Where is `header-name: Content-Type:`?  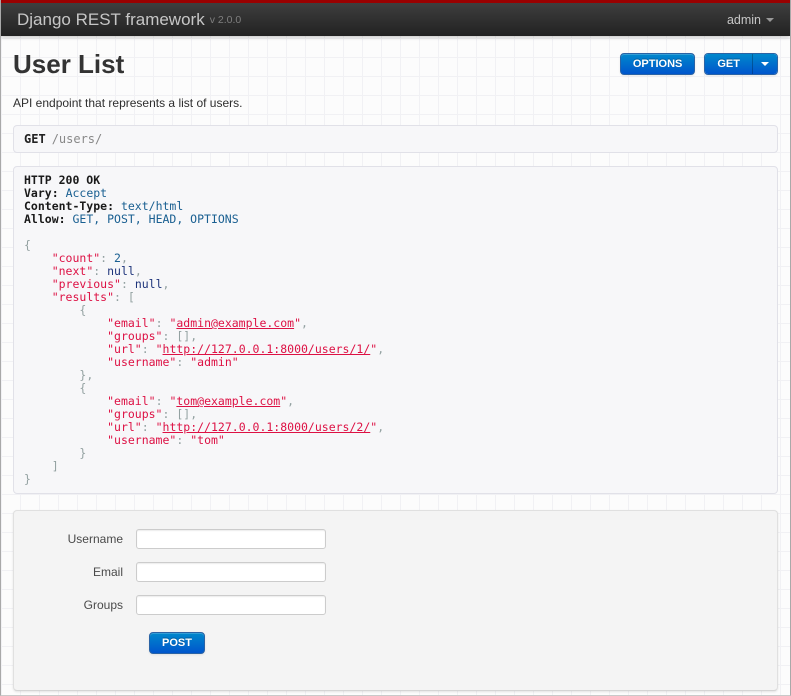
header-name: Content-Type: is located at coordinates (69, 206).